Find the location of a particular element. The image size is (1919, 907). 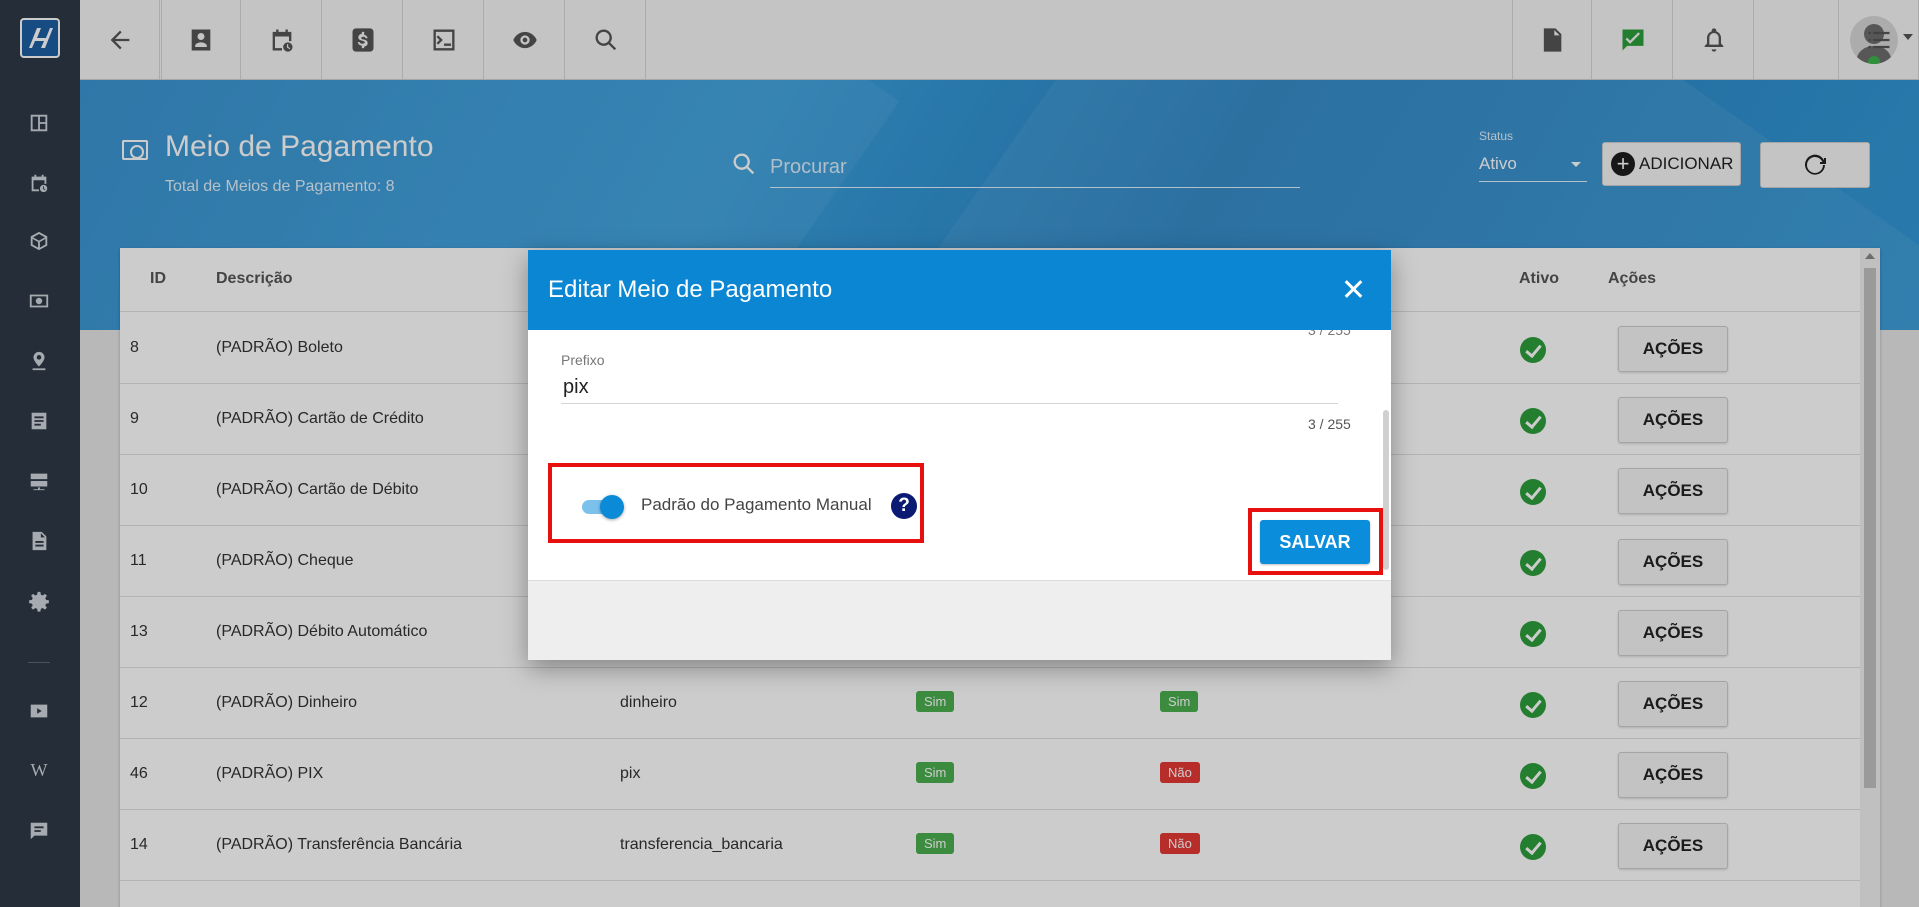

dialog-title: Editar Meio de Pagamento is located at coordinates (690, 289).